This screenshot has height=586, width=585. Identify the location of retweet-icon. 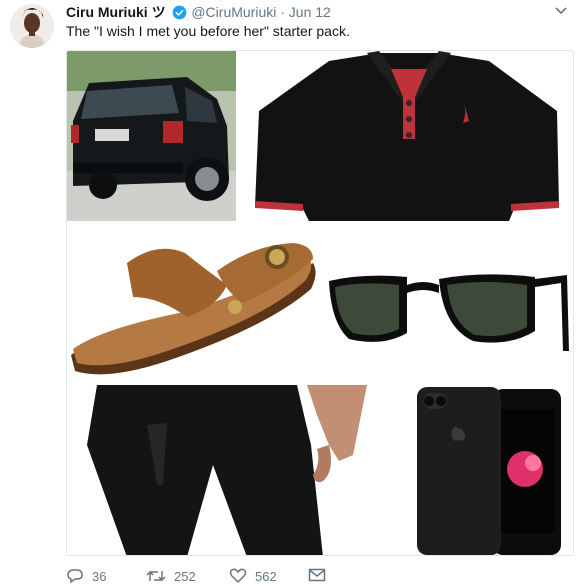
(156, 576).